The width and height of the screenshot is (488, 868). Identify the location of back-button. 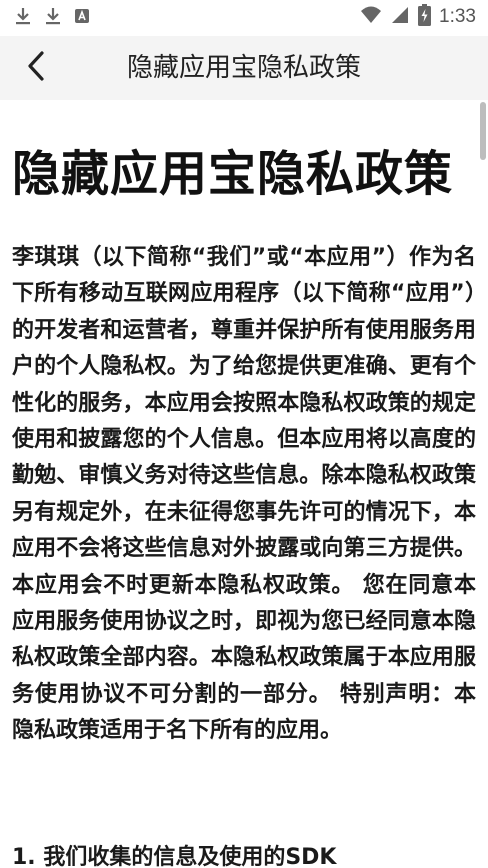
(36, 68).